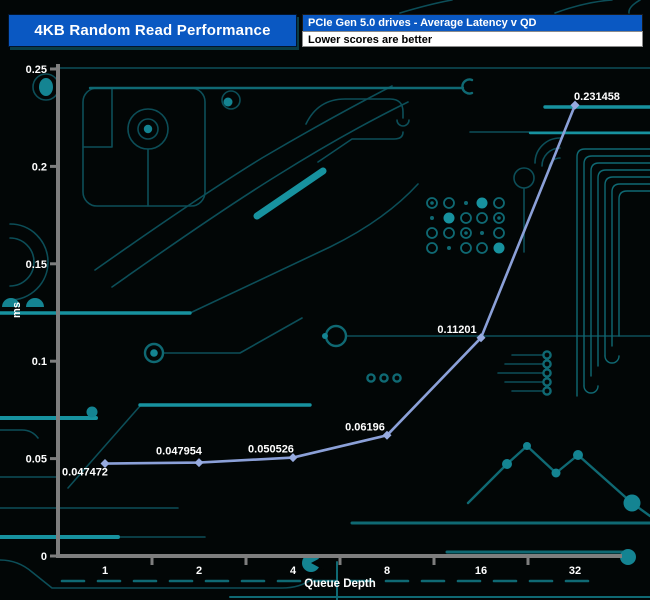 The width and height of the screenshot is (650, 600). Describe the element at coordinates (271, 450) in the screenshot. I see `data-label: 0.050526` at that location.